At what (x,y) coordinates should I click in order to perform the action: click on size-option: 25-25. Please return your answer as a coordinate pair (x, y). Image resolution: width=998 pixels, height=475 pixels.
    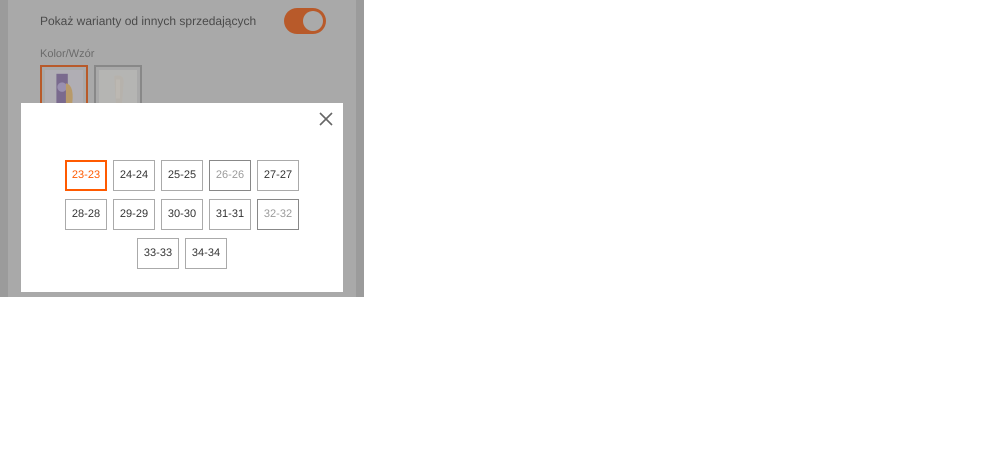
    Looking at the image, I should click on (182, 175).